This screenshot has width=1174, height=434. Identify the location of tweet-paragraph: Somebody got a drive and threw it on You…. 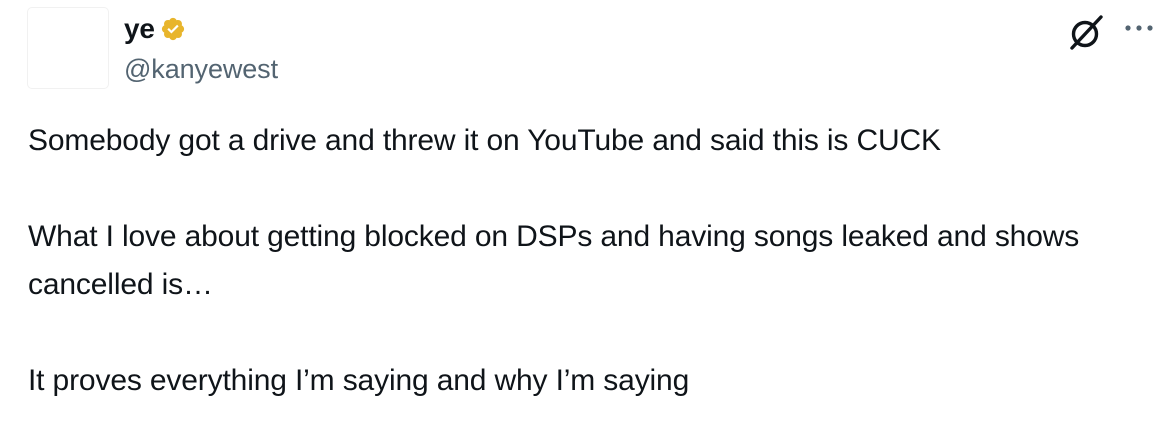
(484, 140).